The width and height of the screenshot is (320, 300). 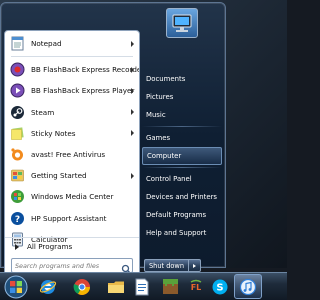 I want to click on internet-explorer-icon, so click(x=48, y=286).